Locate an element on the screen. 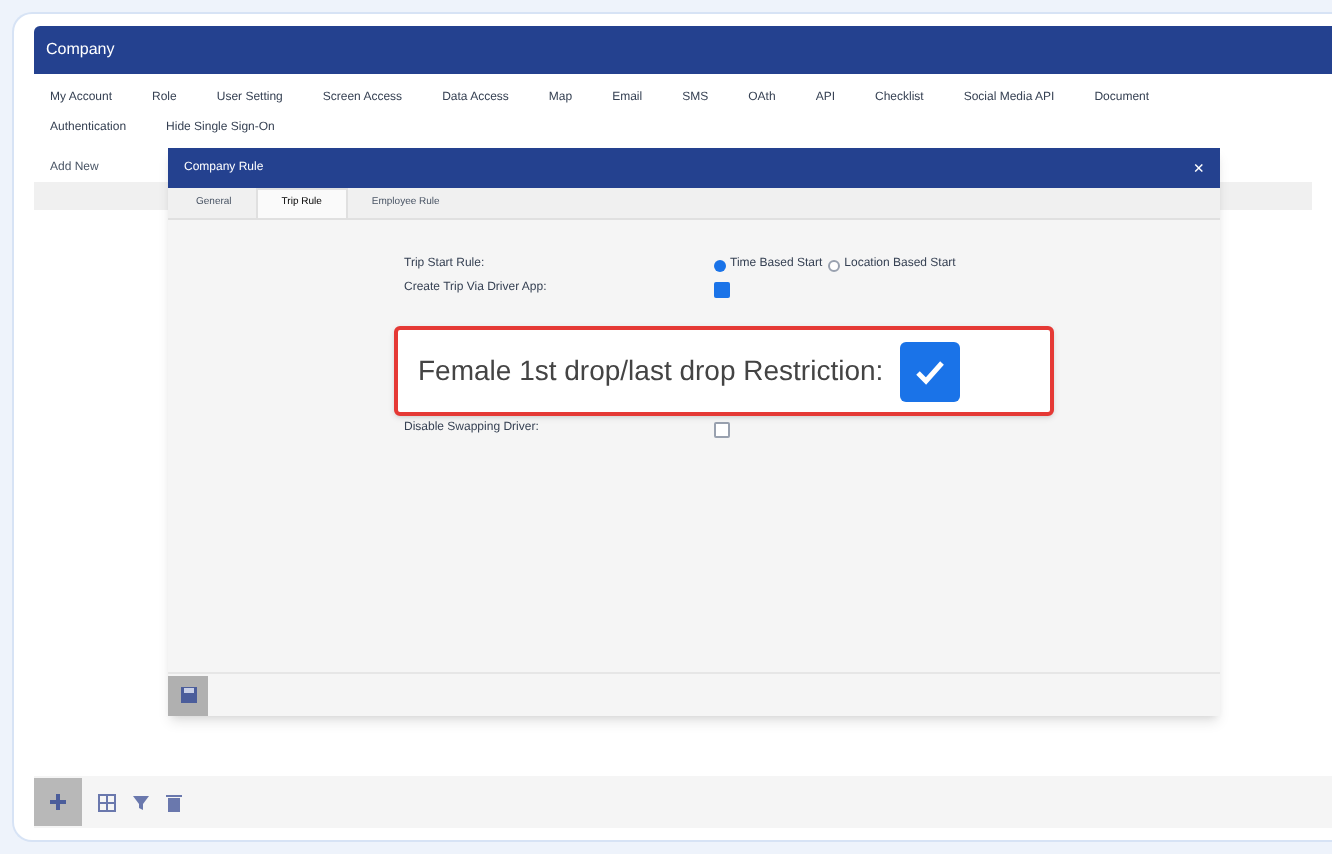 The image size is (1332, 854). save-button is located at coordinates (188, 695).